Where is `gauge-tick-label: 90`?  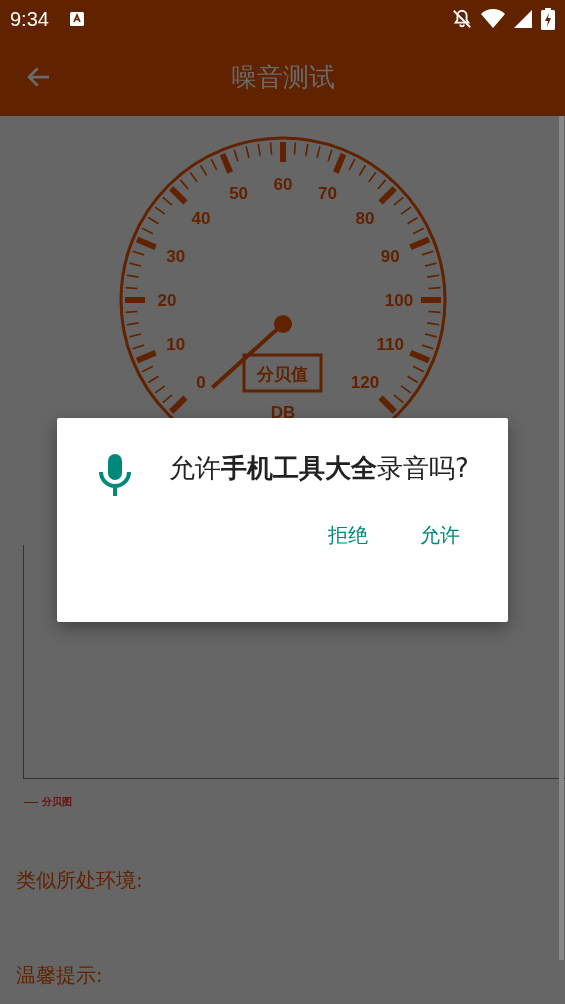
gauge-tick-label: 90 is located at coordinates (390, 256).